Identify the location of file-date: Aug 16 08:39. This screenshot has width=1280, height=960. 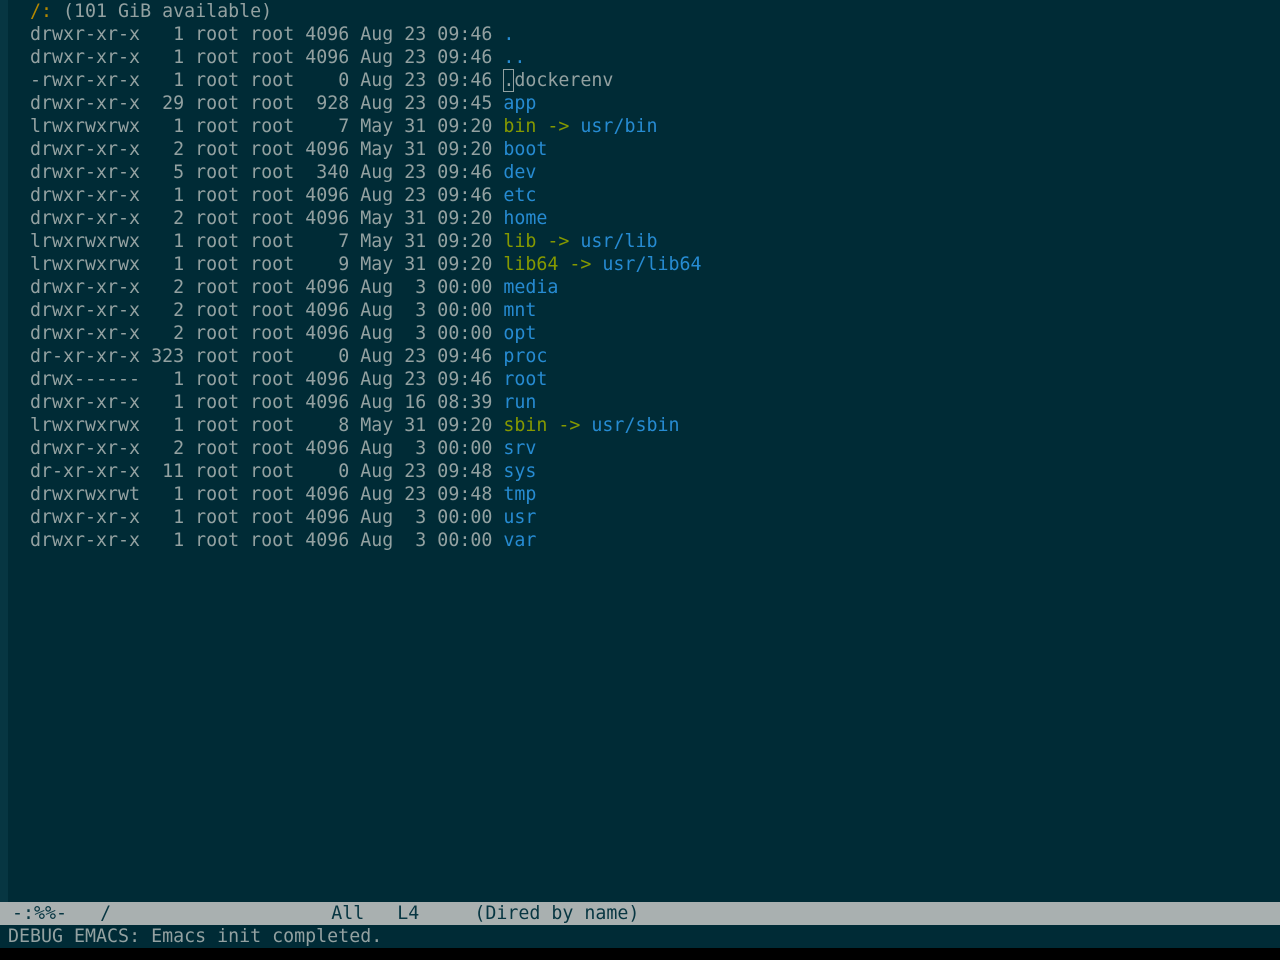
(426, 402).